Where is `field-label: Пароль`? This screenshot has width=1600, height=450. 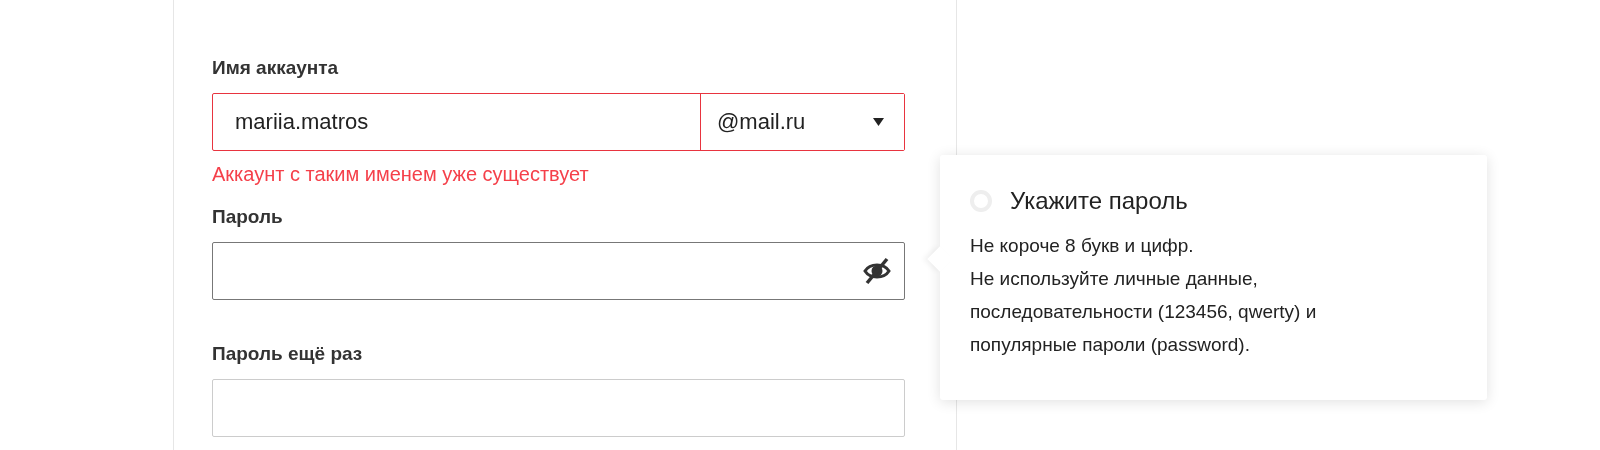
field-label: Пароль is located at coordinates (248, 217).